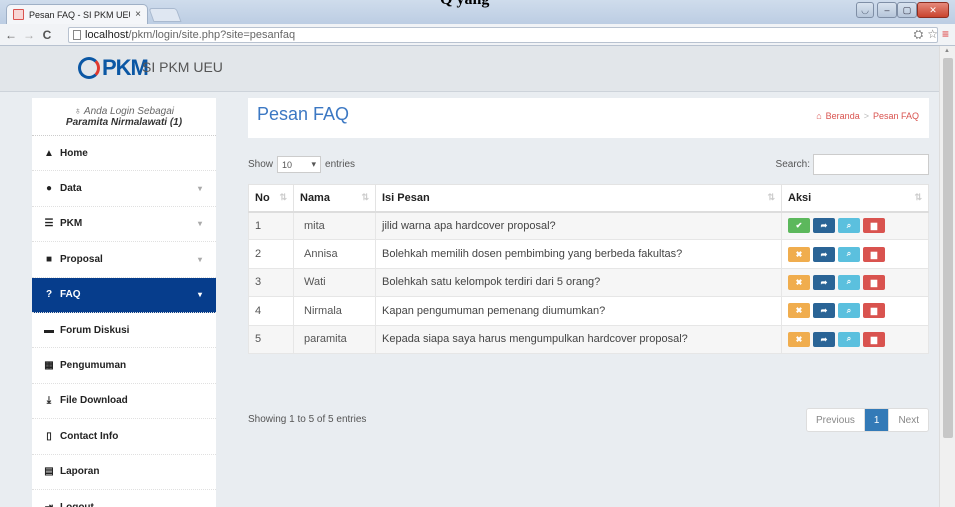 The height and width of the screenshot is (507, 955). What do you see at coordinates (124, 154) in the screenshot?
I see `sidebar-item-home: ▲ Home` at bounding box center [124, 154].